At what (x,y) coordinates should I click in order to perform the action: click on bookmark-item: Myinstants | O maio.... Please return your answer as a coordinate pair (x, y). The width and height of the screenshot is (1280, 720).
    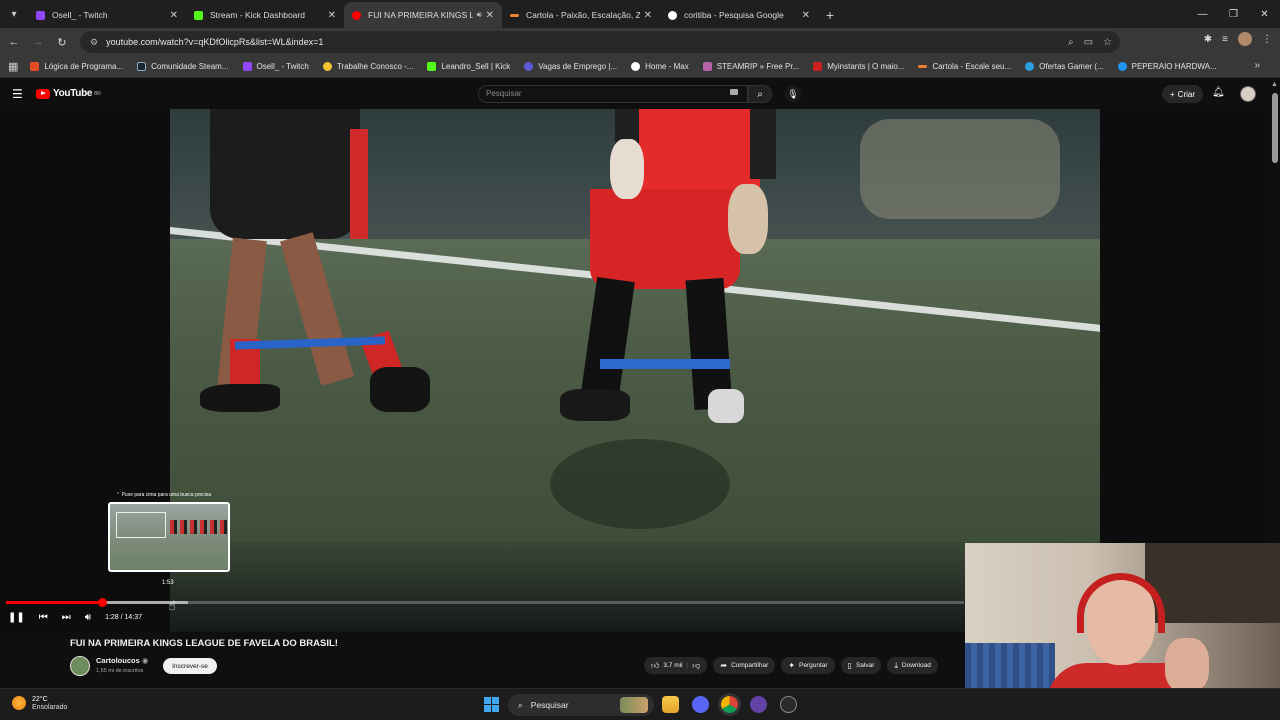
    Looking at the image, I should click on (858, 66).